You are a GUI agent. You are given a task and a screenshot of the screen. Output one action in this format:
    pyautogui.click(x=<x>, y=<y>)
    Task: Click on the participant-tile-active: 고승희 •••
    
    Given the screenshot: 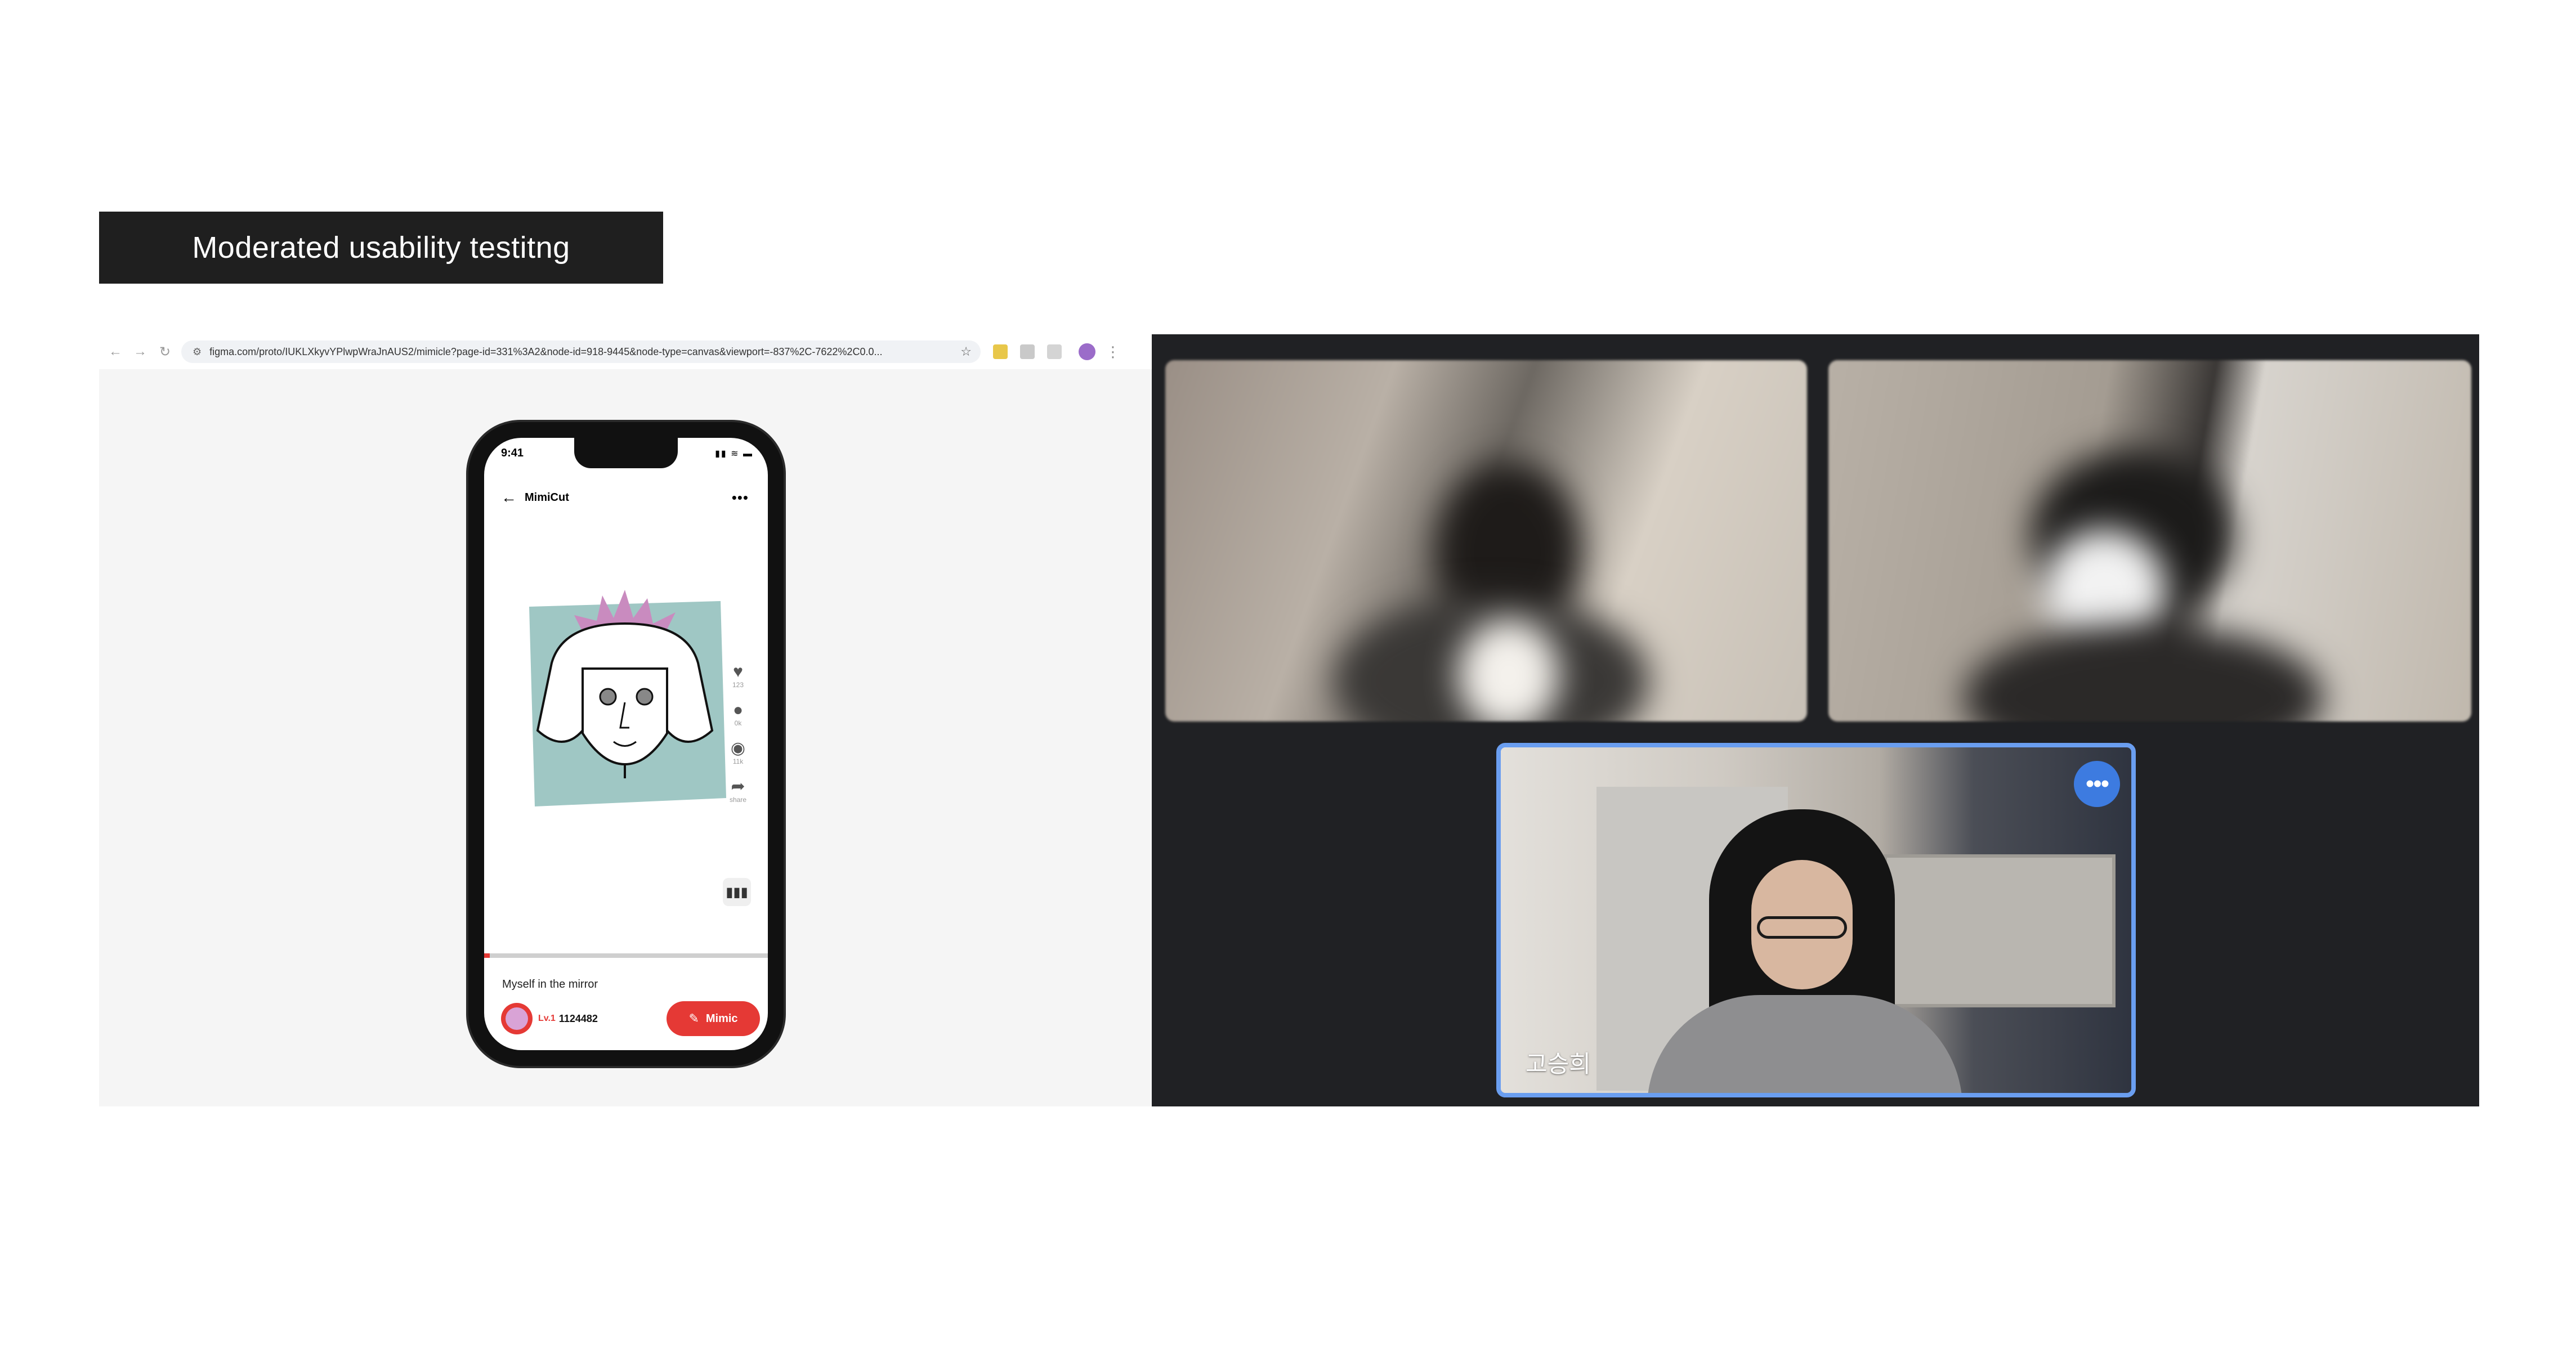 What is the action you would take?
    pyautogui.click(x=1816, y=920)
    